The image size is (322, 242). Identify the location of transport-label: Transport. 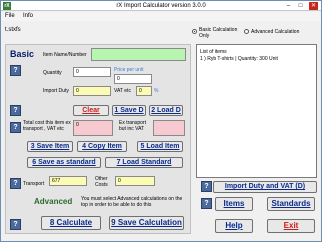
(34, 184).